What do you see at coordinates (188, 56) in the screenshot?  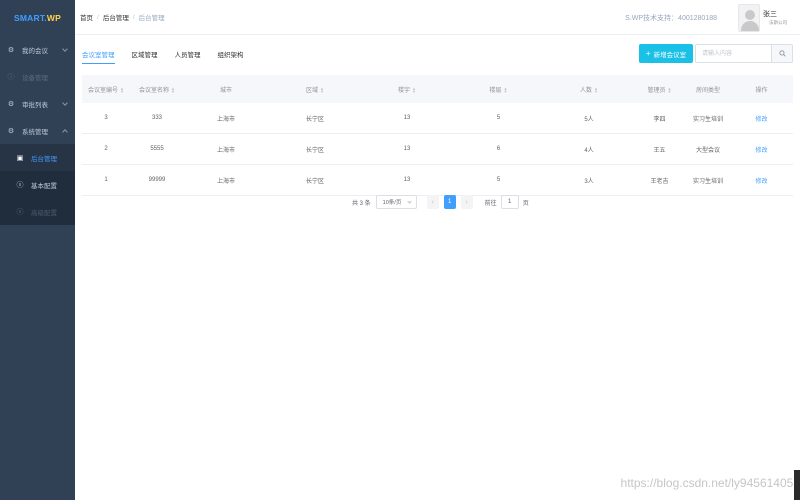 I see `tab-personnel: 人员管理` at bounding box center [188, 56].